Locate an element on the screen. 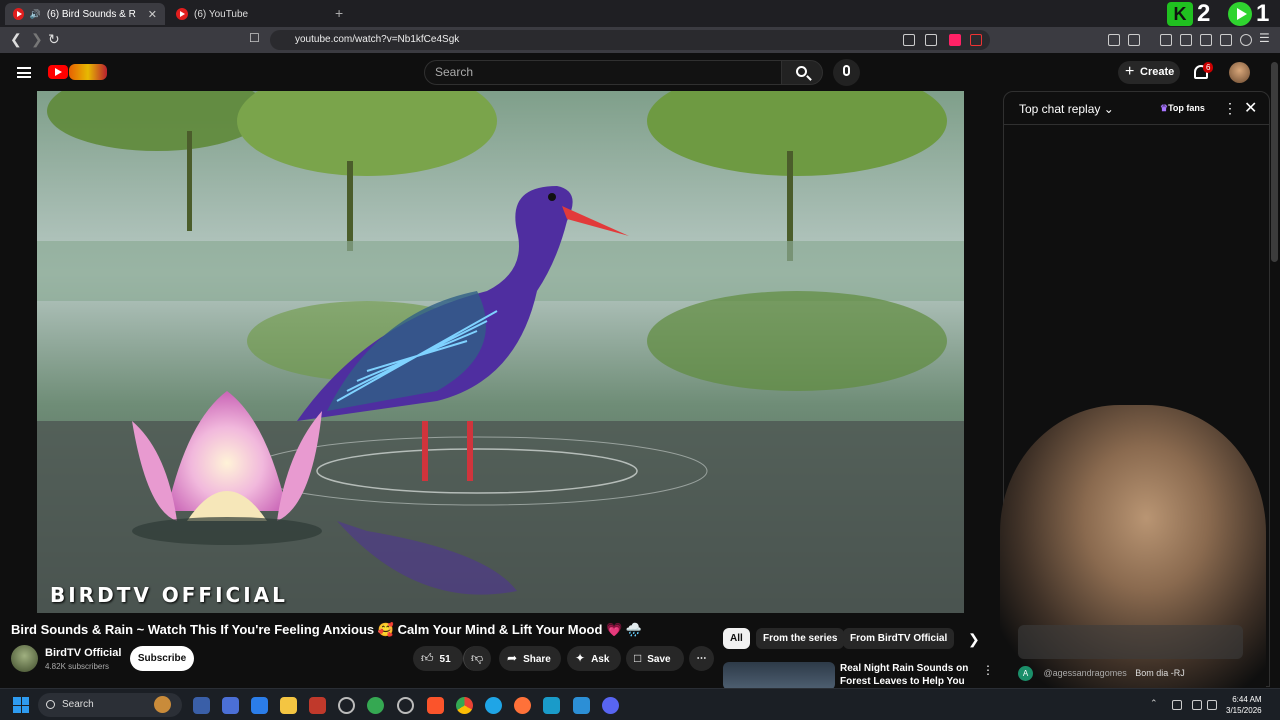  speaker-icon: 🔊 is located at coordinates (35, 14).